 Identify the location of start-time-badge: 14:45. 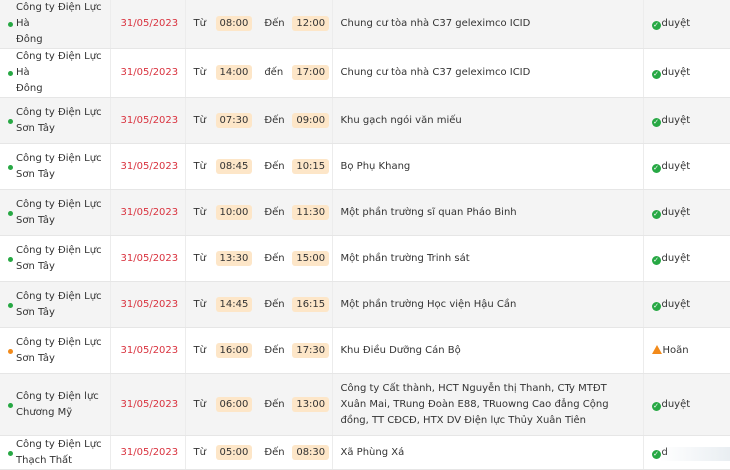
(234, 304).